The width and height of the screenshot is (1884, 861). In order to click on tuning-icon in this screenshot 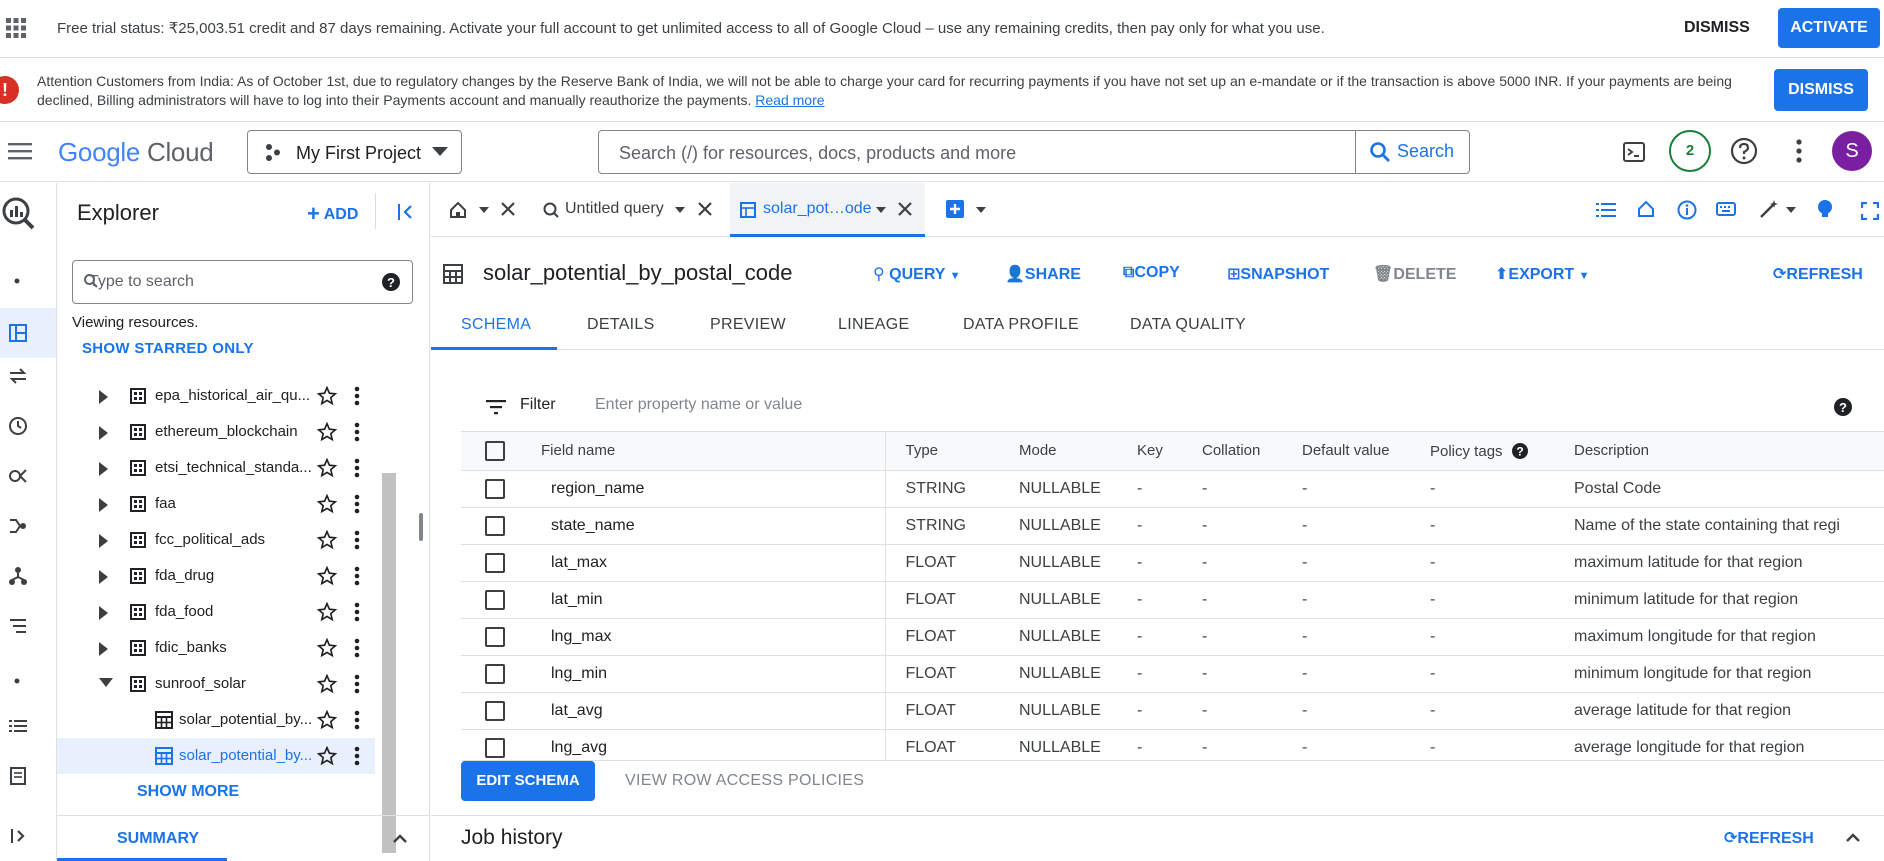, I will do `click(18, 626)`.